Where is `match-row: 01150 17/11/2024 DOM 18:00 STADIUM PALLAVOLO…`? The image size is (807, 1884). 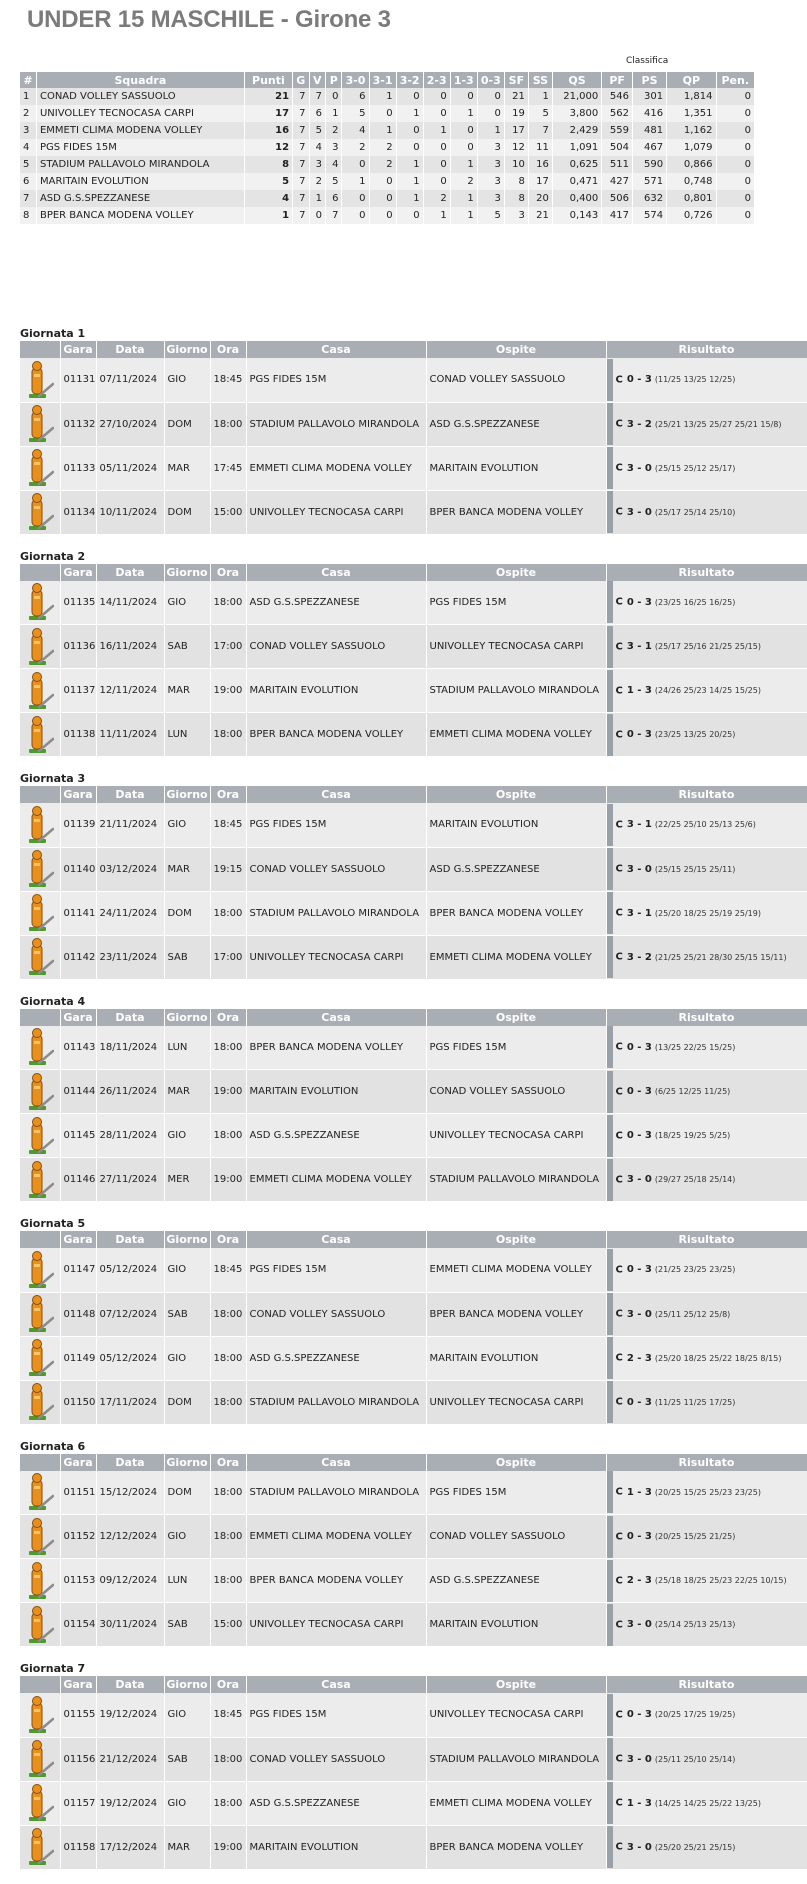 match-row: 01150 17/11/2024 DOM 18:00 STADIUM PALLAVOLO… is located at coordinates (413, 1402).